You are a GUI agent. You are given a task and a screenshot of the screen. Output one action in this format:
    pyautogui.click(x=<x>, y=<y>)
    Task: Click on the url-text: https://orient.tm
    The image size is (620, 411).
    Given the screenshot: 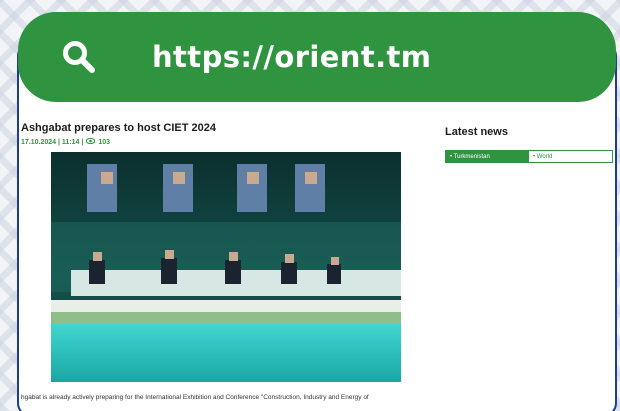 What is the action you would take?
    pyautogui.click(x=292, y=57)
    